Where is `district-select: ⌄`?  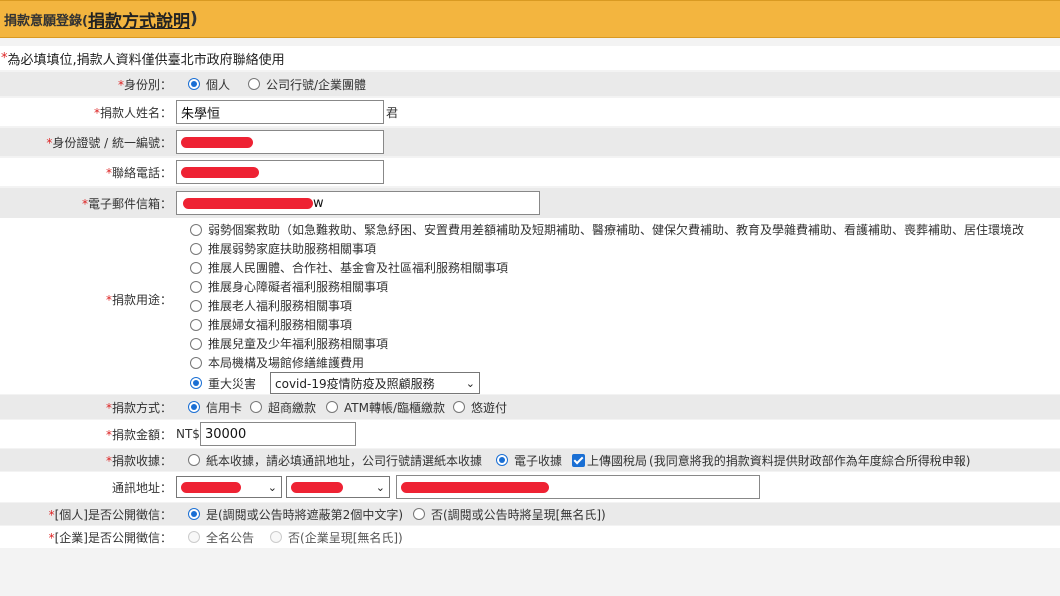 district-select: ⌄ is located at coordinates (338, 487).